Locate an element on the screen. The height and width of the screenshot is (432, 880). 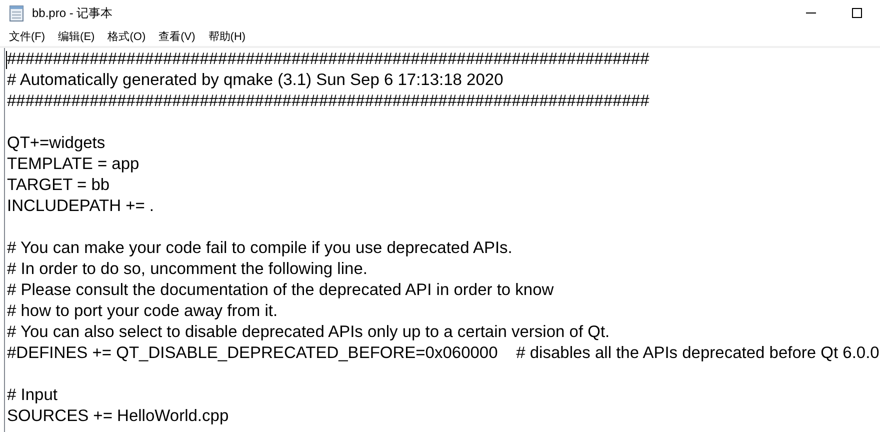
menu-item: 文件(F) is located at coordinates (27, 36).